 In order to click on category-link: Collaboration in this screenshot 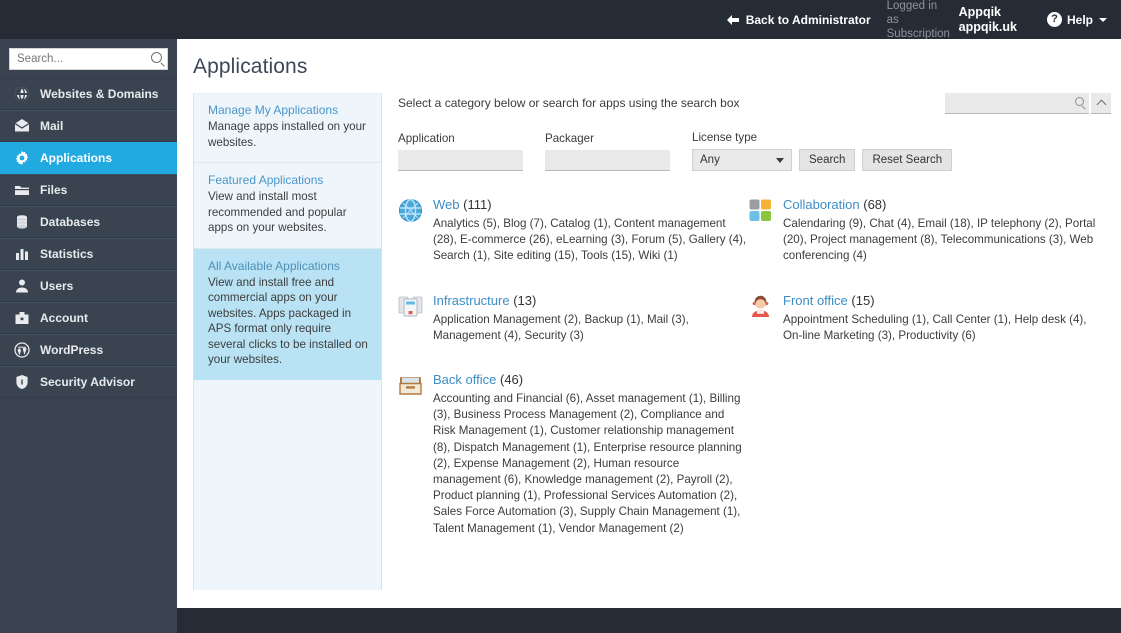, I will do `click(821, 204)`.